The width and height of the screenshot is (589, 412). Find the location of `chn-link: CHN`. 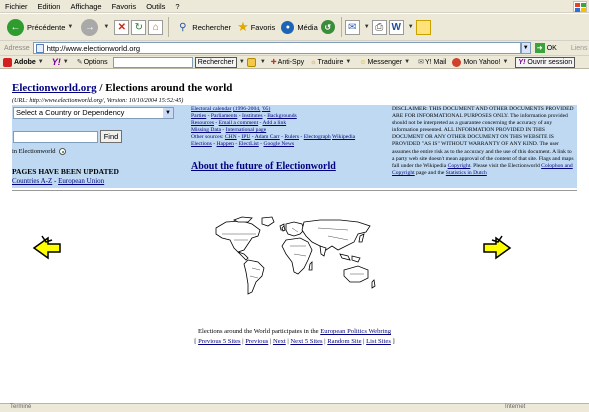

chn-link: CHN is located at coordinates (231, 137).